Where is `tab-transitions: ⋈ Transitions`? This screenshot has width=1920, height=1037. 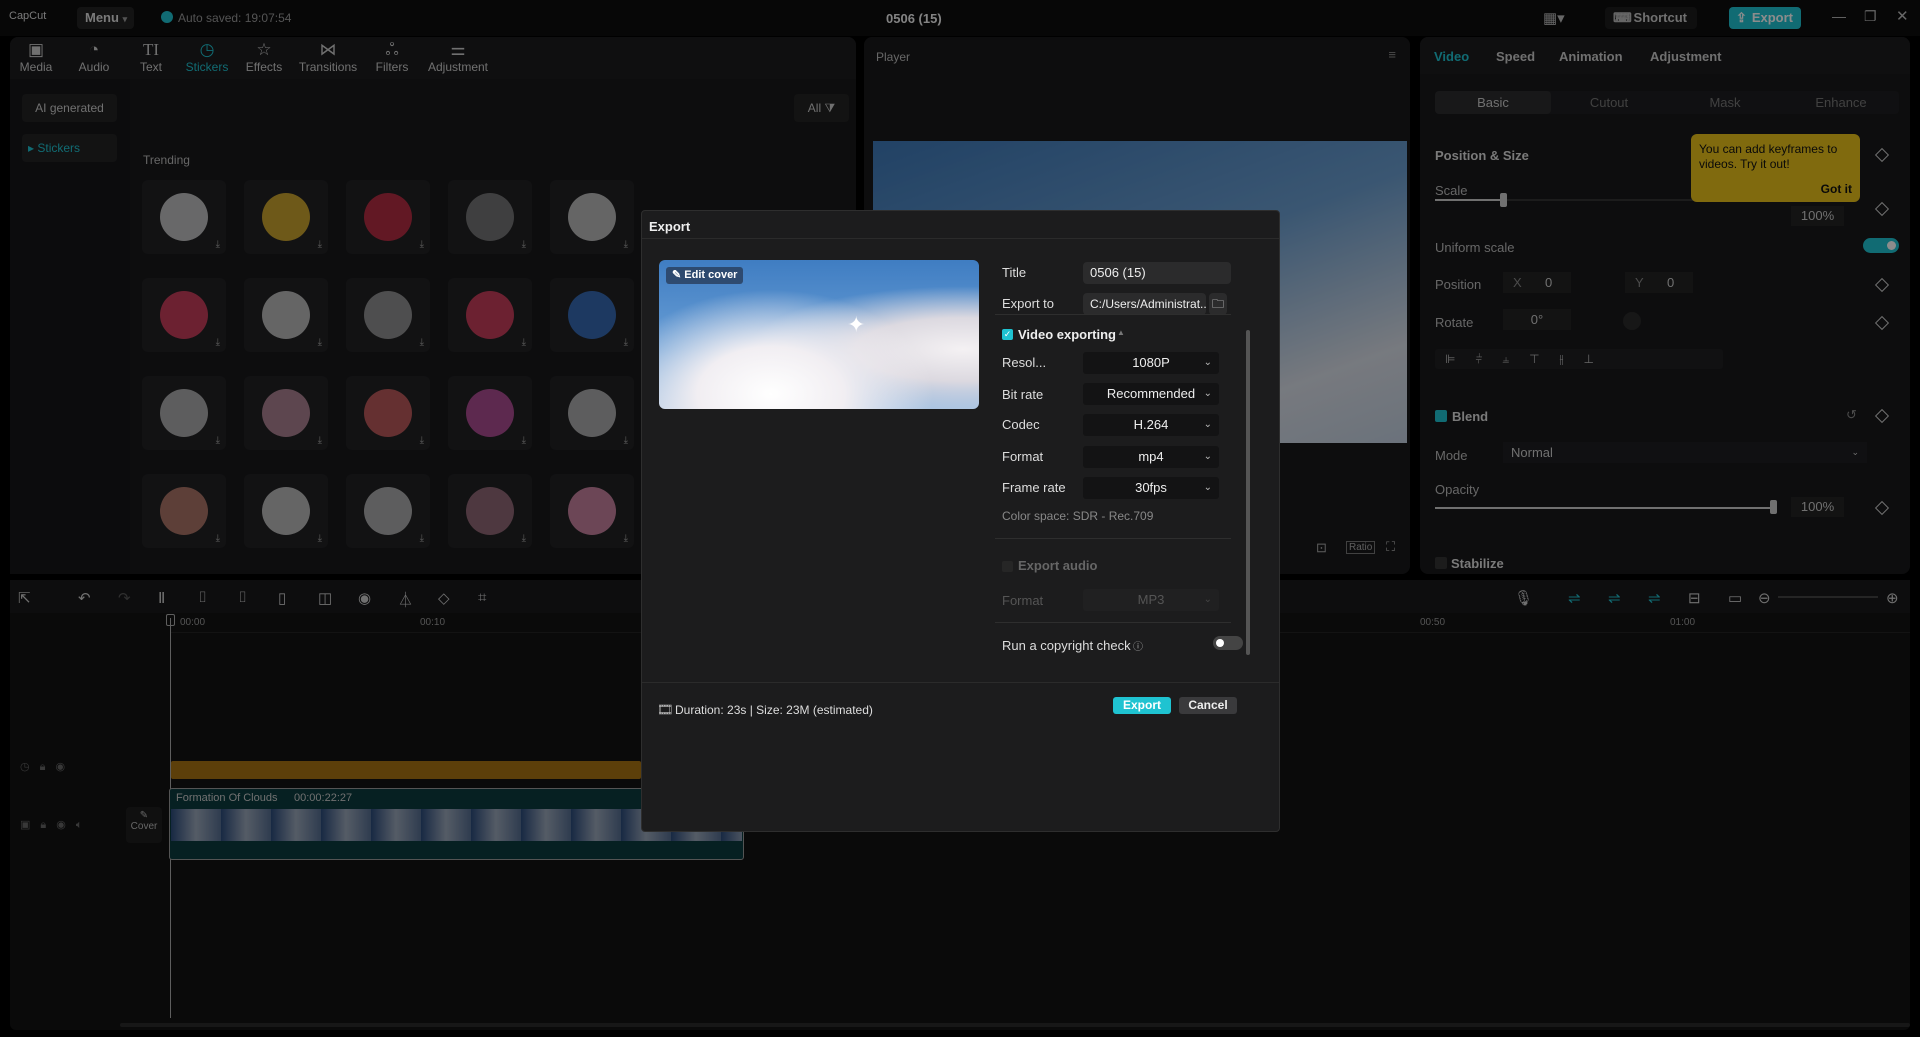 tab-transitions: ⋈ Transitions is located at coordinates (328, 57).